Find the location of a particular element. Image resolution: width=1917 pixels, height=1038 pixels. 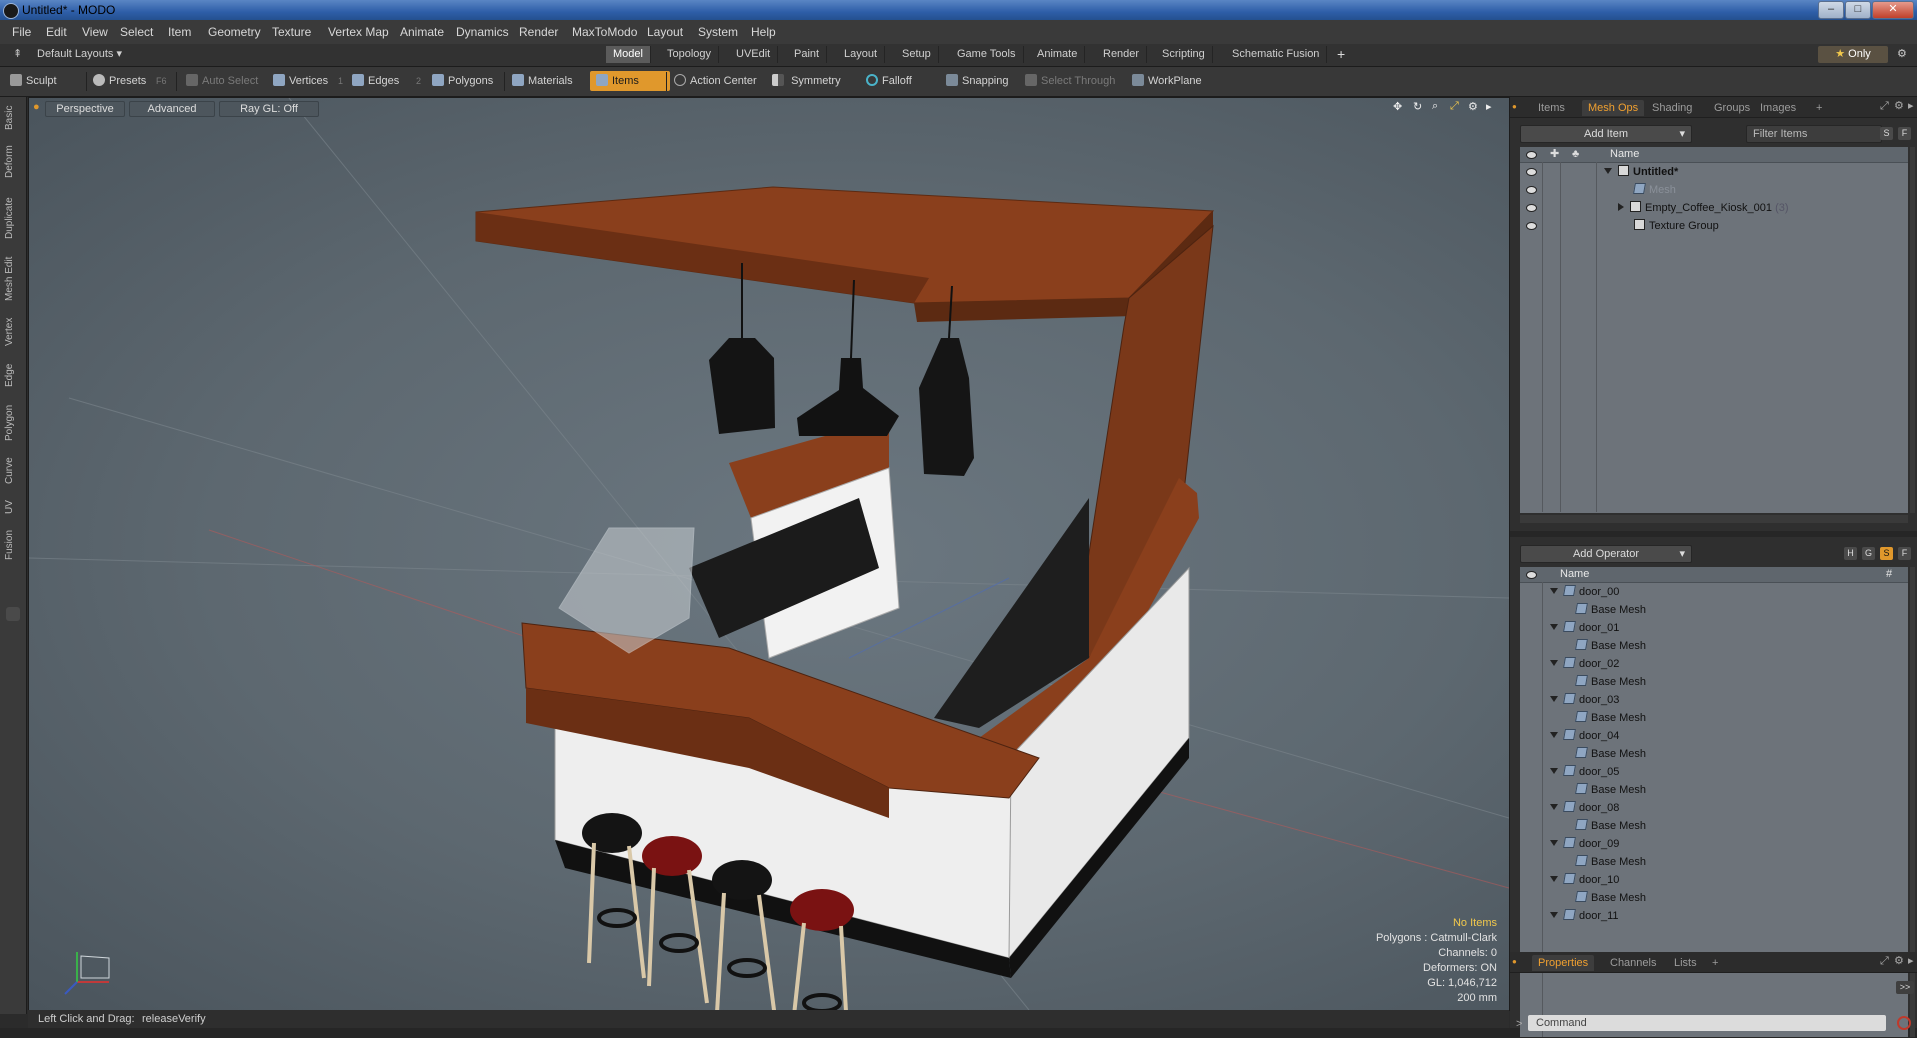

menu-item: Item is located at coordinates (179, 32).